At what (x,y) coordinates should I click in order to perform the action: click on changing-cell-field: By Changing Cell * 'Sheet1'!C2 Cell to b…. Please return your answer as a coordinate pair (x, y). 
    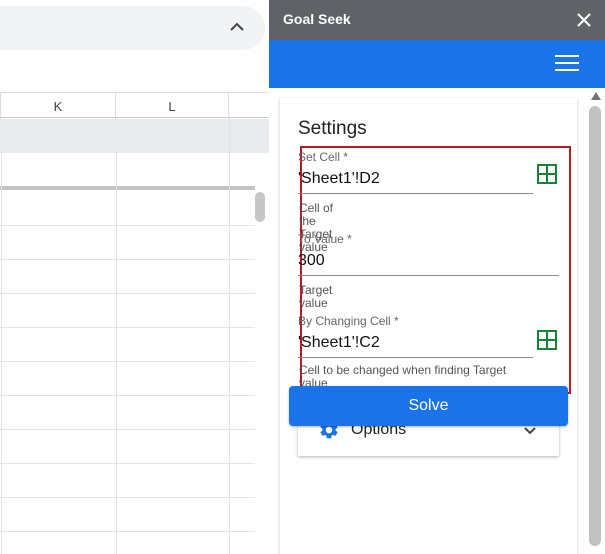
    Looking at the image, I should click on (415, 352).